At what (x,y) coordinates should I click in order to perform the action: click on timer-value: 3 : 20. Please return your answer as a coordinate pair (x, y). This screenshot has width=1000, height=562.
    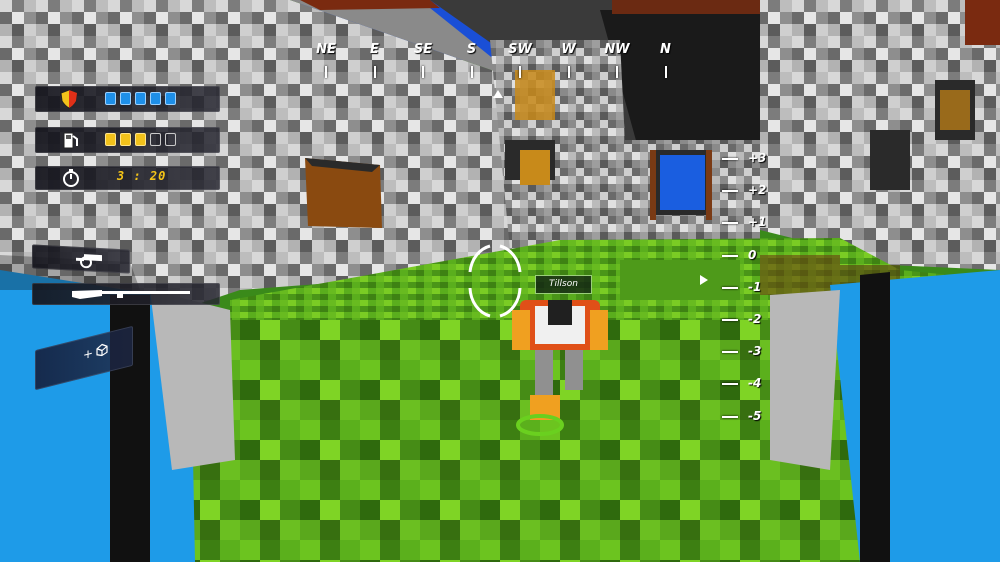
    Looking at the image, I should click on (142, 176).